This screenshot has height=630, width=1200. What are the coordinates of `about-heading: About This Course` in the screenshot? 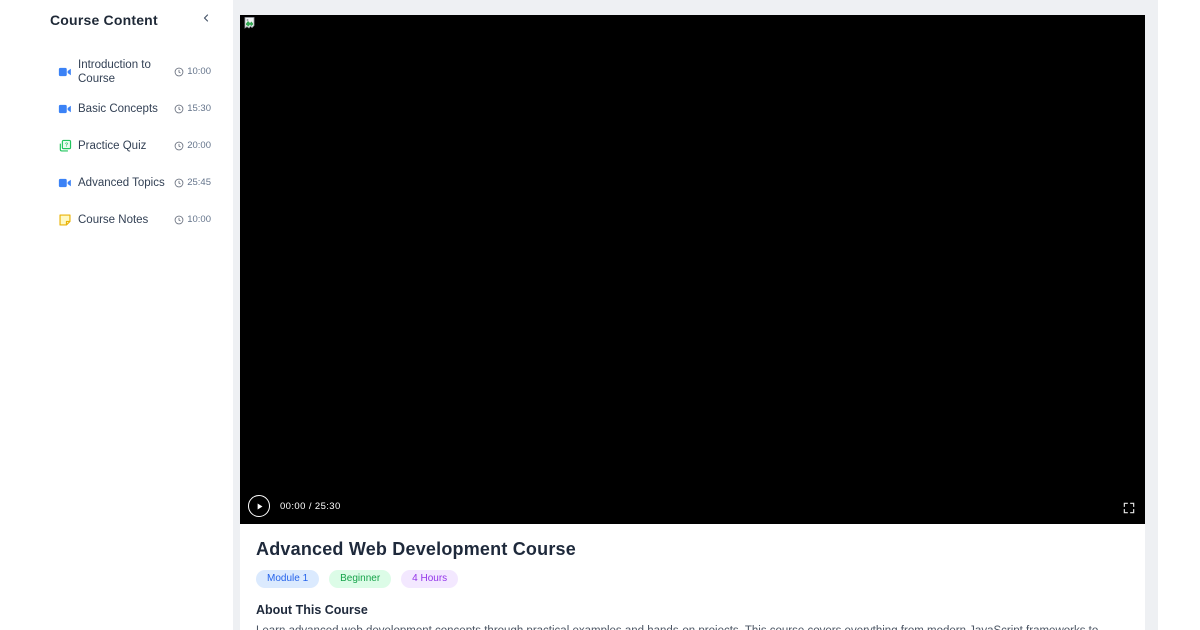 It's located at (312, 610).